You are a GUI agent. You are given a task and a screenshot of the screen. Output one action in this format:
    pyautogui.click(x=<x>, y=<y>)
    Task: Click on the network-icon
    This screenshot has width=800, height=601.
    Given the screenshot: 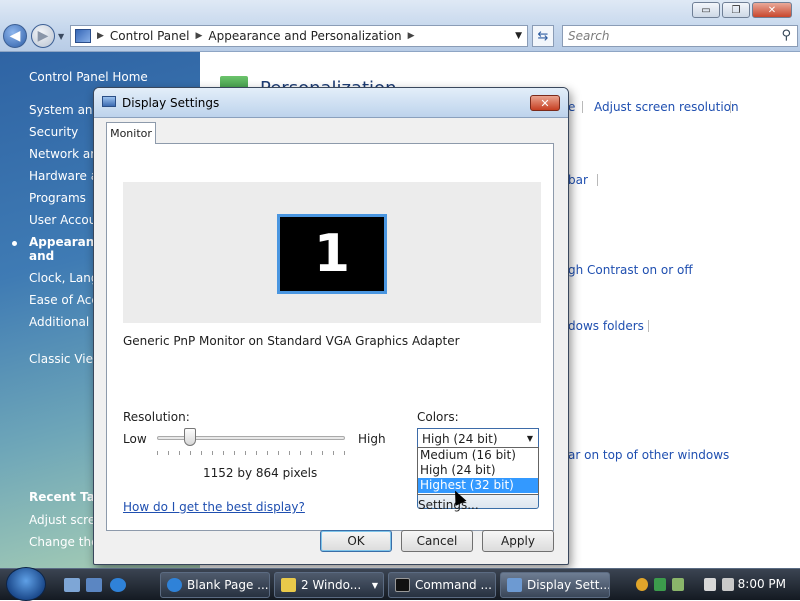 What is the action you would take?
    pyautogui.click(x=678, y=584)
    